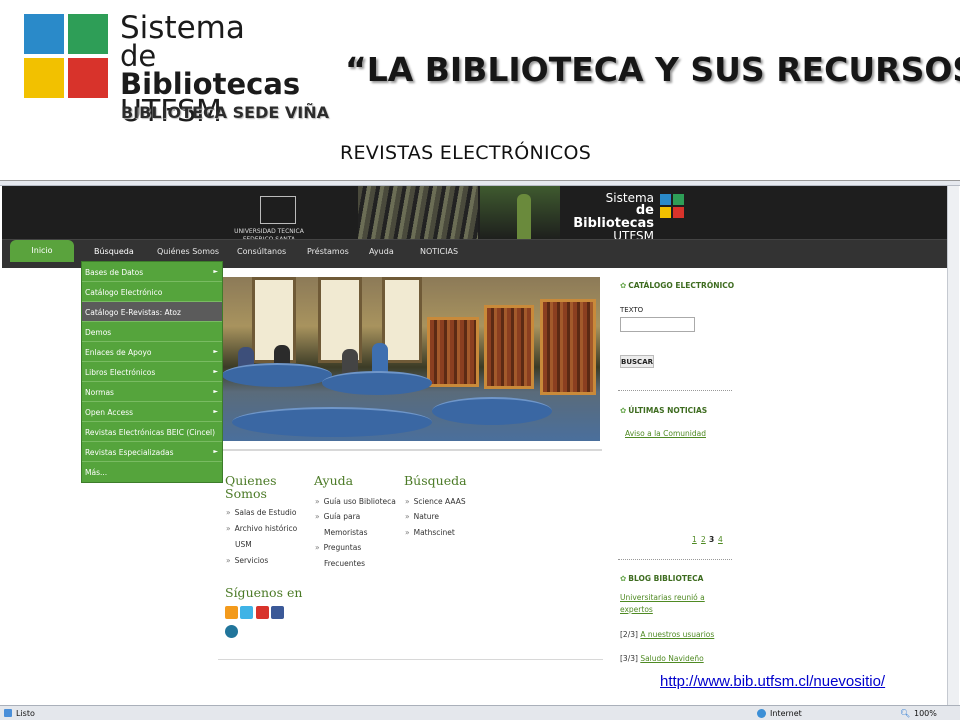 The height and width of the screenshot is (720, 960). I want to click on blog-item-2: [2/3] A nuestros usuarios, so click(667, 634).